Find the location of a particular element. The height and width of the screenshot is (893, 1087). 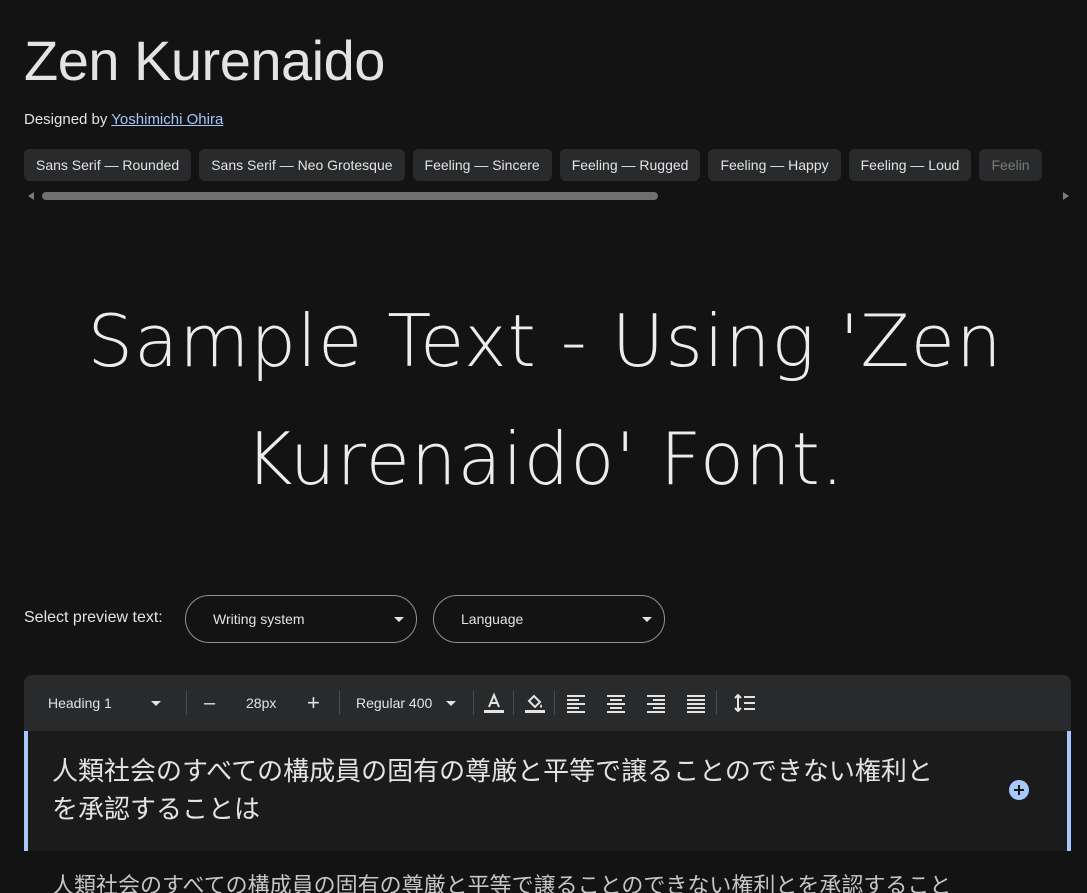

language-value: Language is located at coordinates (492, 619).